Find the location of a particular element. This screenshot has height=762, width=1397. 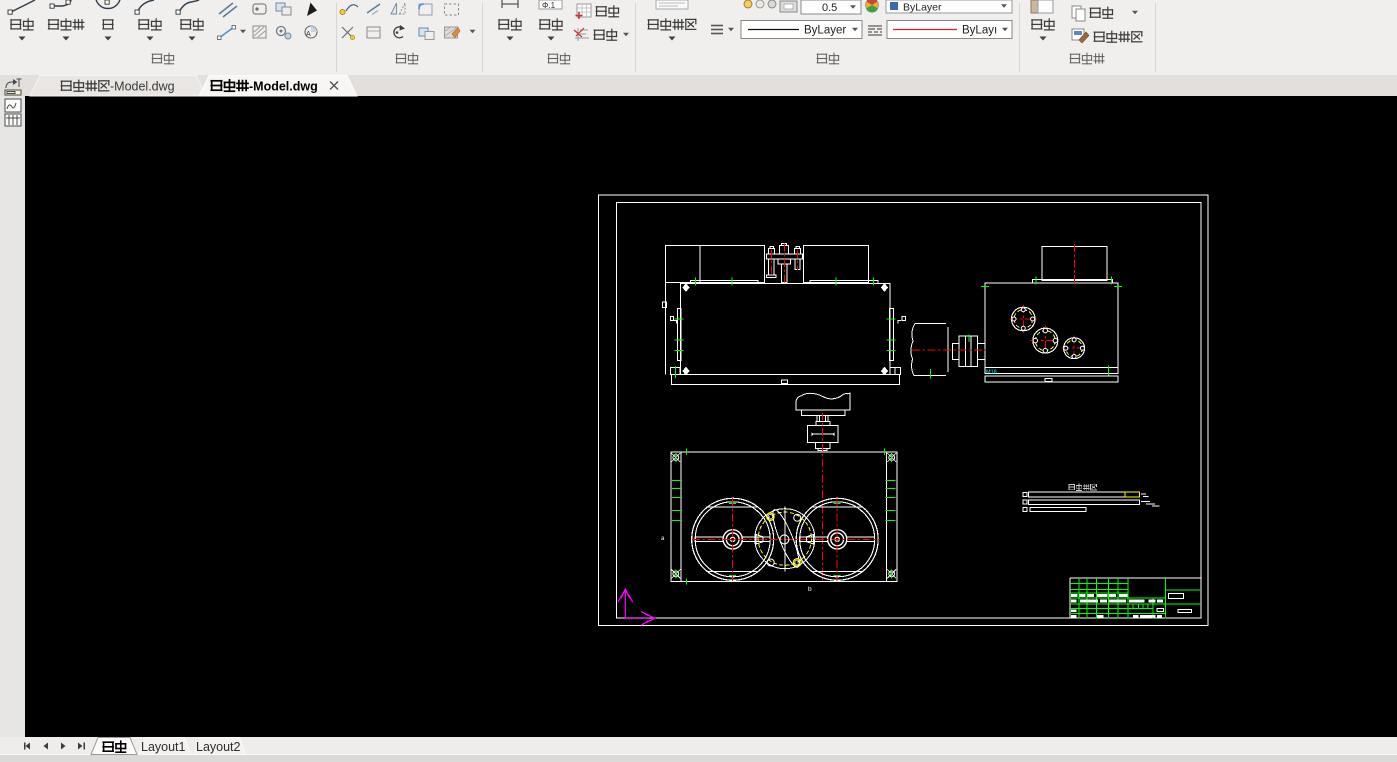

svg-text: ByLayı is located at coordinates (979, 31).